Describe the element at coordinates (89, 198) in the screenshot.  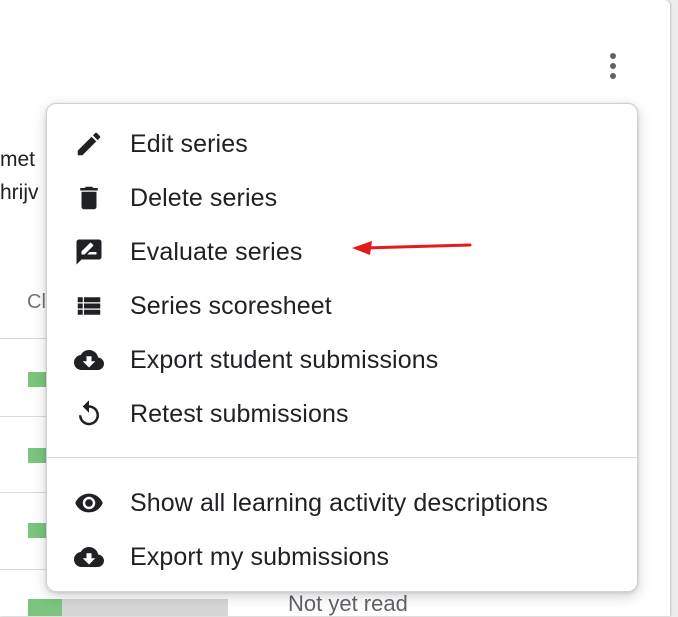
I see `trash-icon` at that location.